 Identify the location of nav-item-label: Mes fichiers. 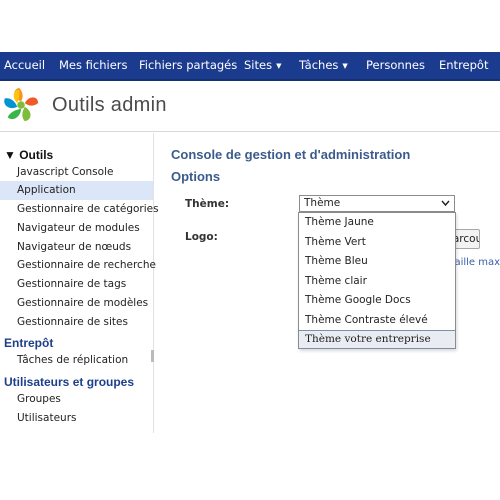
(93, 65).